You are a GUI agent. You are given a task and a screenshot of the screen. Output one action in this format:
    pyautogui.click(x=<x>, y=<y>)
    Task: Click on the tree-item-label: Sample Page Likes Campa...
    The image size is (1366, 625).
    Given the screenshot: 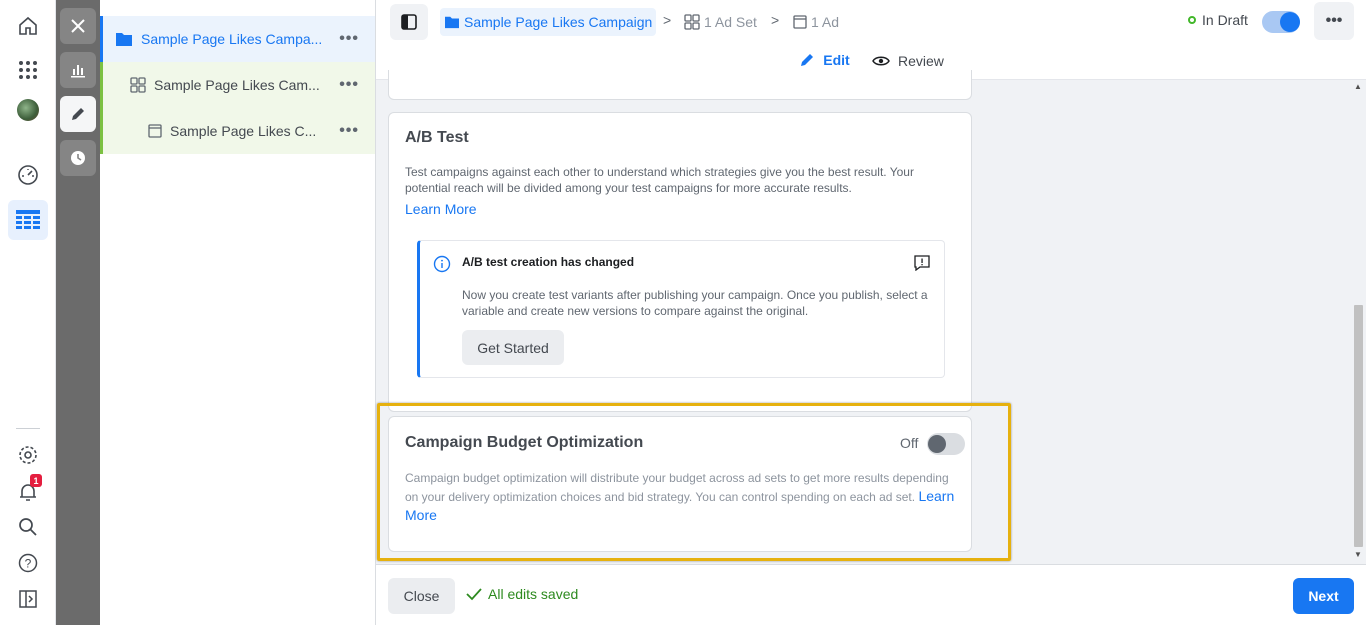 What is the action you would take?
    pyautogui.click(x=232, y=39)
    